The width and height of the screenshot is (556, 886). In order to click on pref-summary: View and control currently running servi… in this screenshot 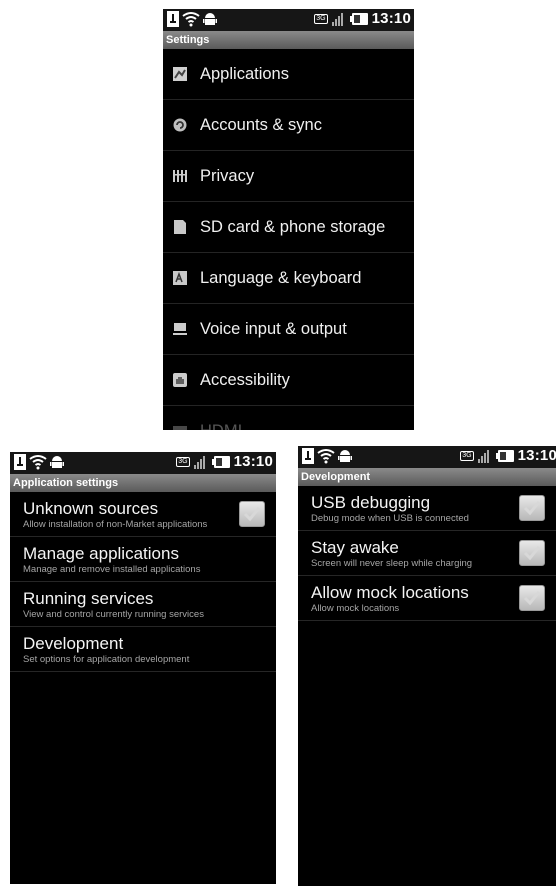, I will do `click(113, 614)`.